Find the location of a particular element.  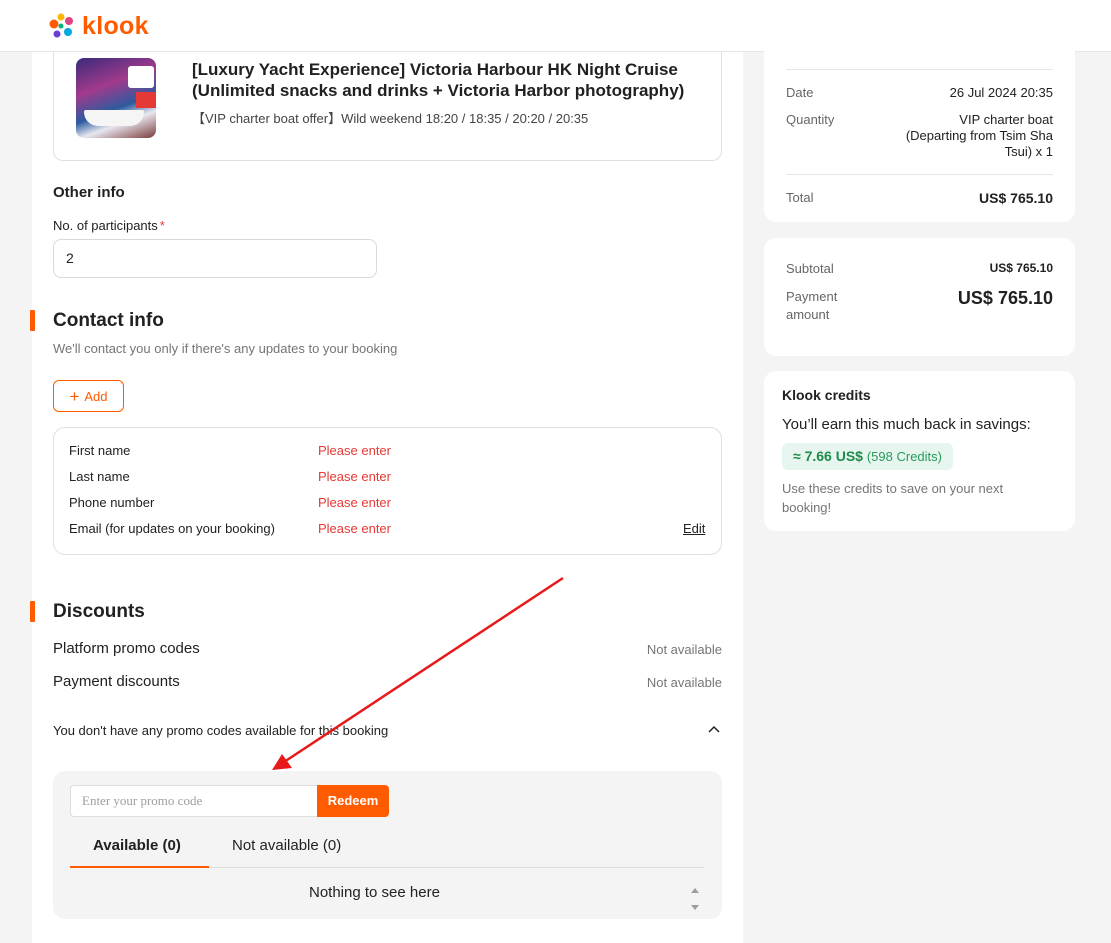

date-label: Date is located at coordinates (800, 92).